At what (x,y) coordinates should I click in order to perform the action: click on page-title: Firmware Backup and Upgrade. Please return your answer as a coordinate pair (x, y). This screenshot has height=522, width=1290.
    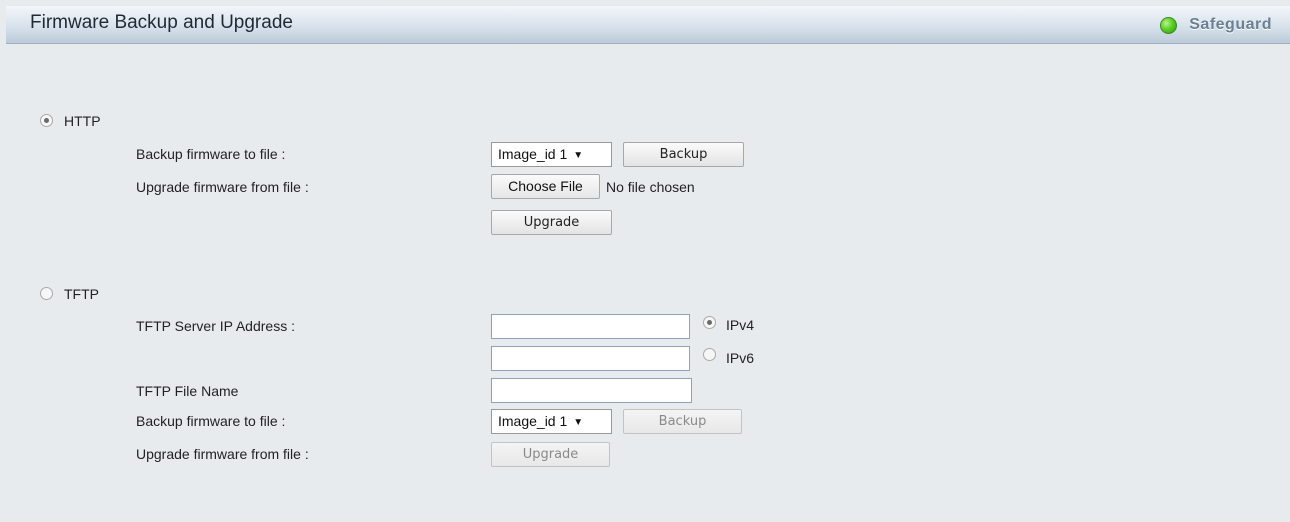
    Looking at the image, I should click on (161, 22).